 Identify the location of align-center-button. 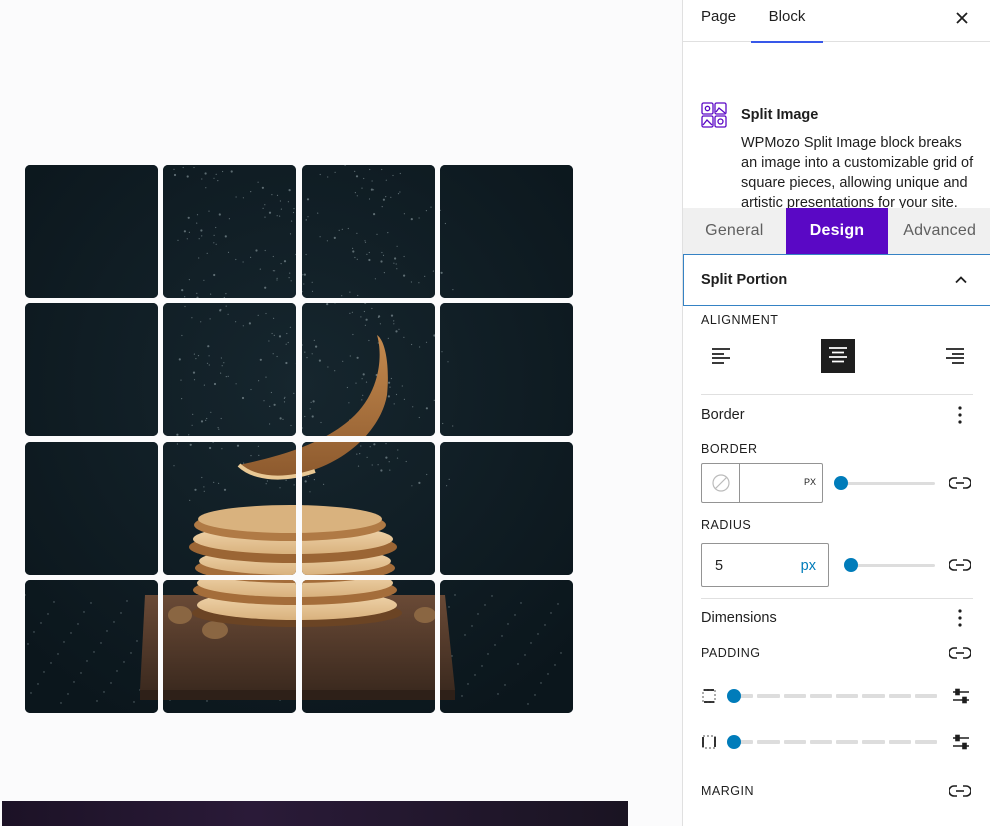
(838, 356).